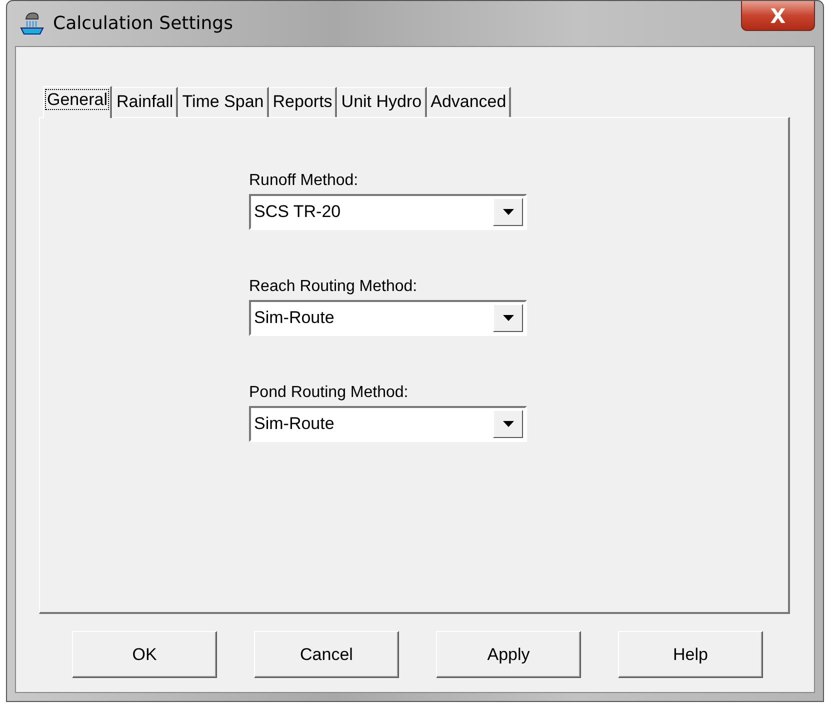  Describe the element at coordinates (144, 654) in the screenshot. I see `dialog-button: OK` at that location.